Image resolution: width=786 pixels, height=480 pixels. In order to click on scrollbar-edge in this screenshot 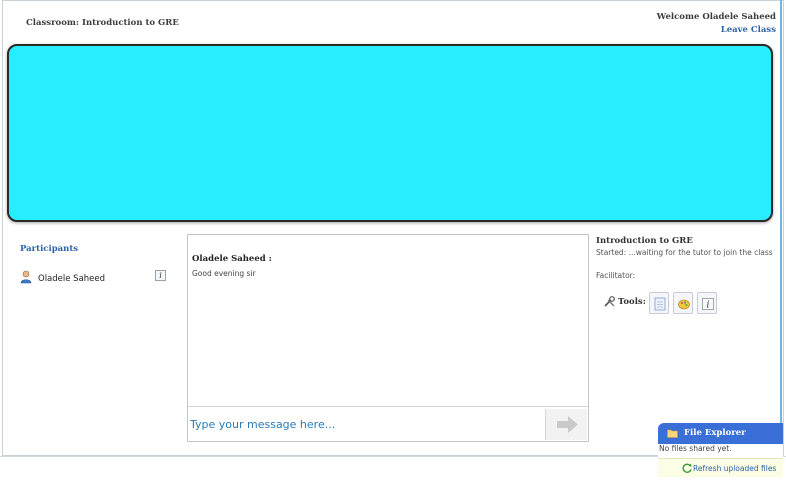, I will do `click(781, 228)`.